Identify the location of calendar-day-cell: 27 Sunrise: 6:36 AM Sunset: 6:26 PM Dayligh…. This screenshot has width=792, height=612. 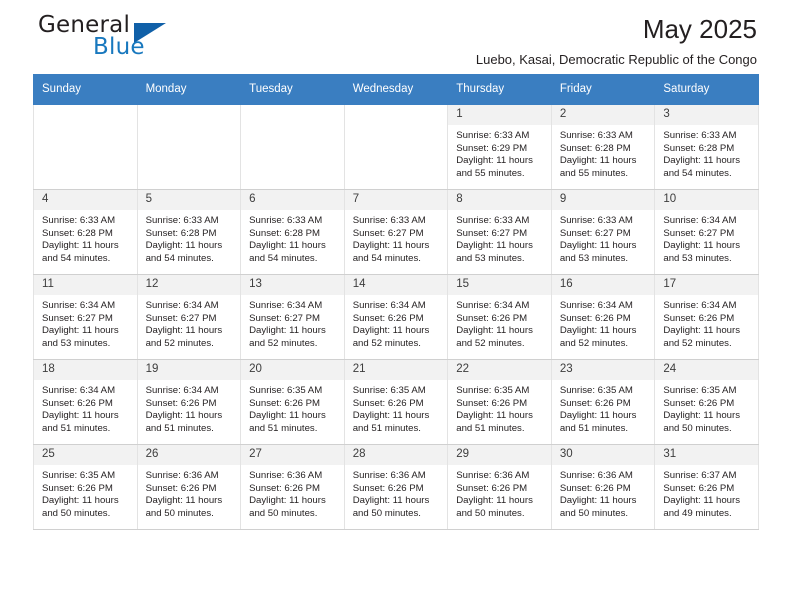
(292, 487).